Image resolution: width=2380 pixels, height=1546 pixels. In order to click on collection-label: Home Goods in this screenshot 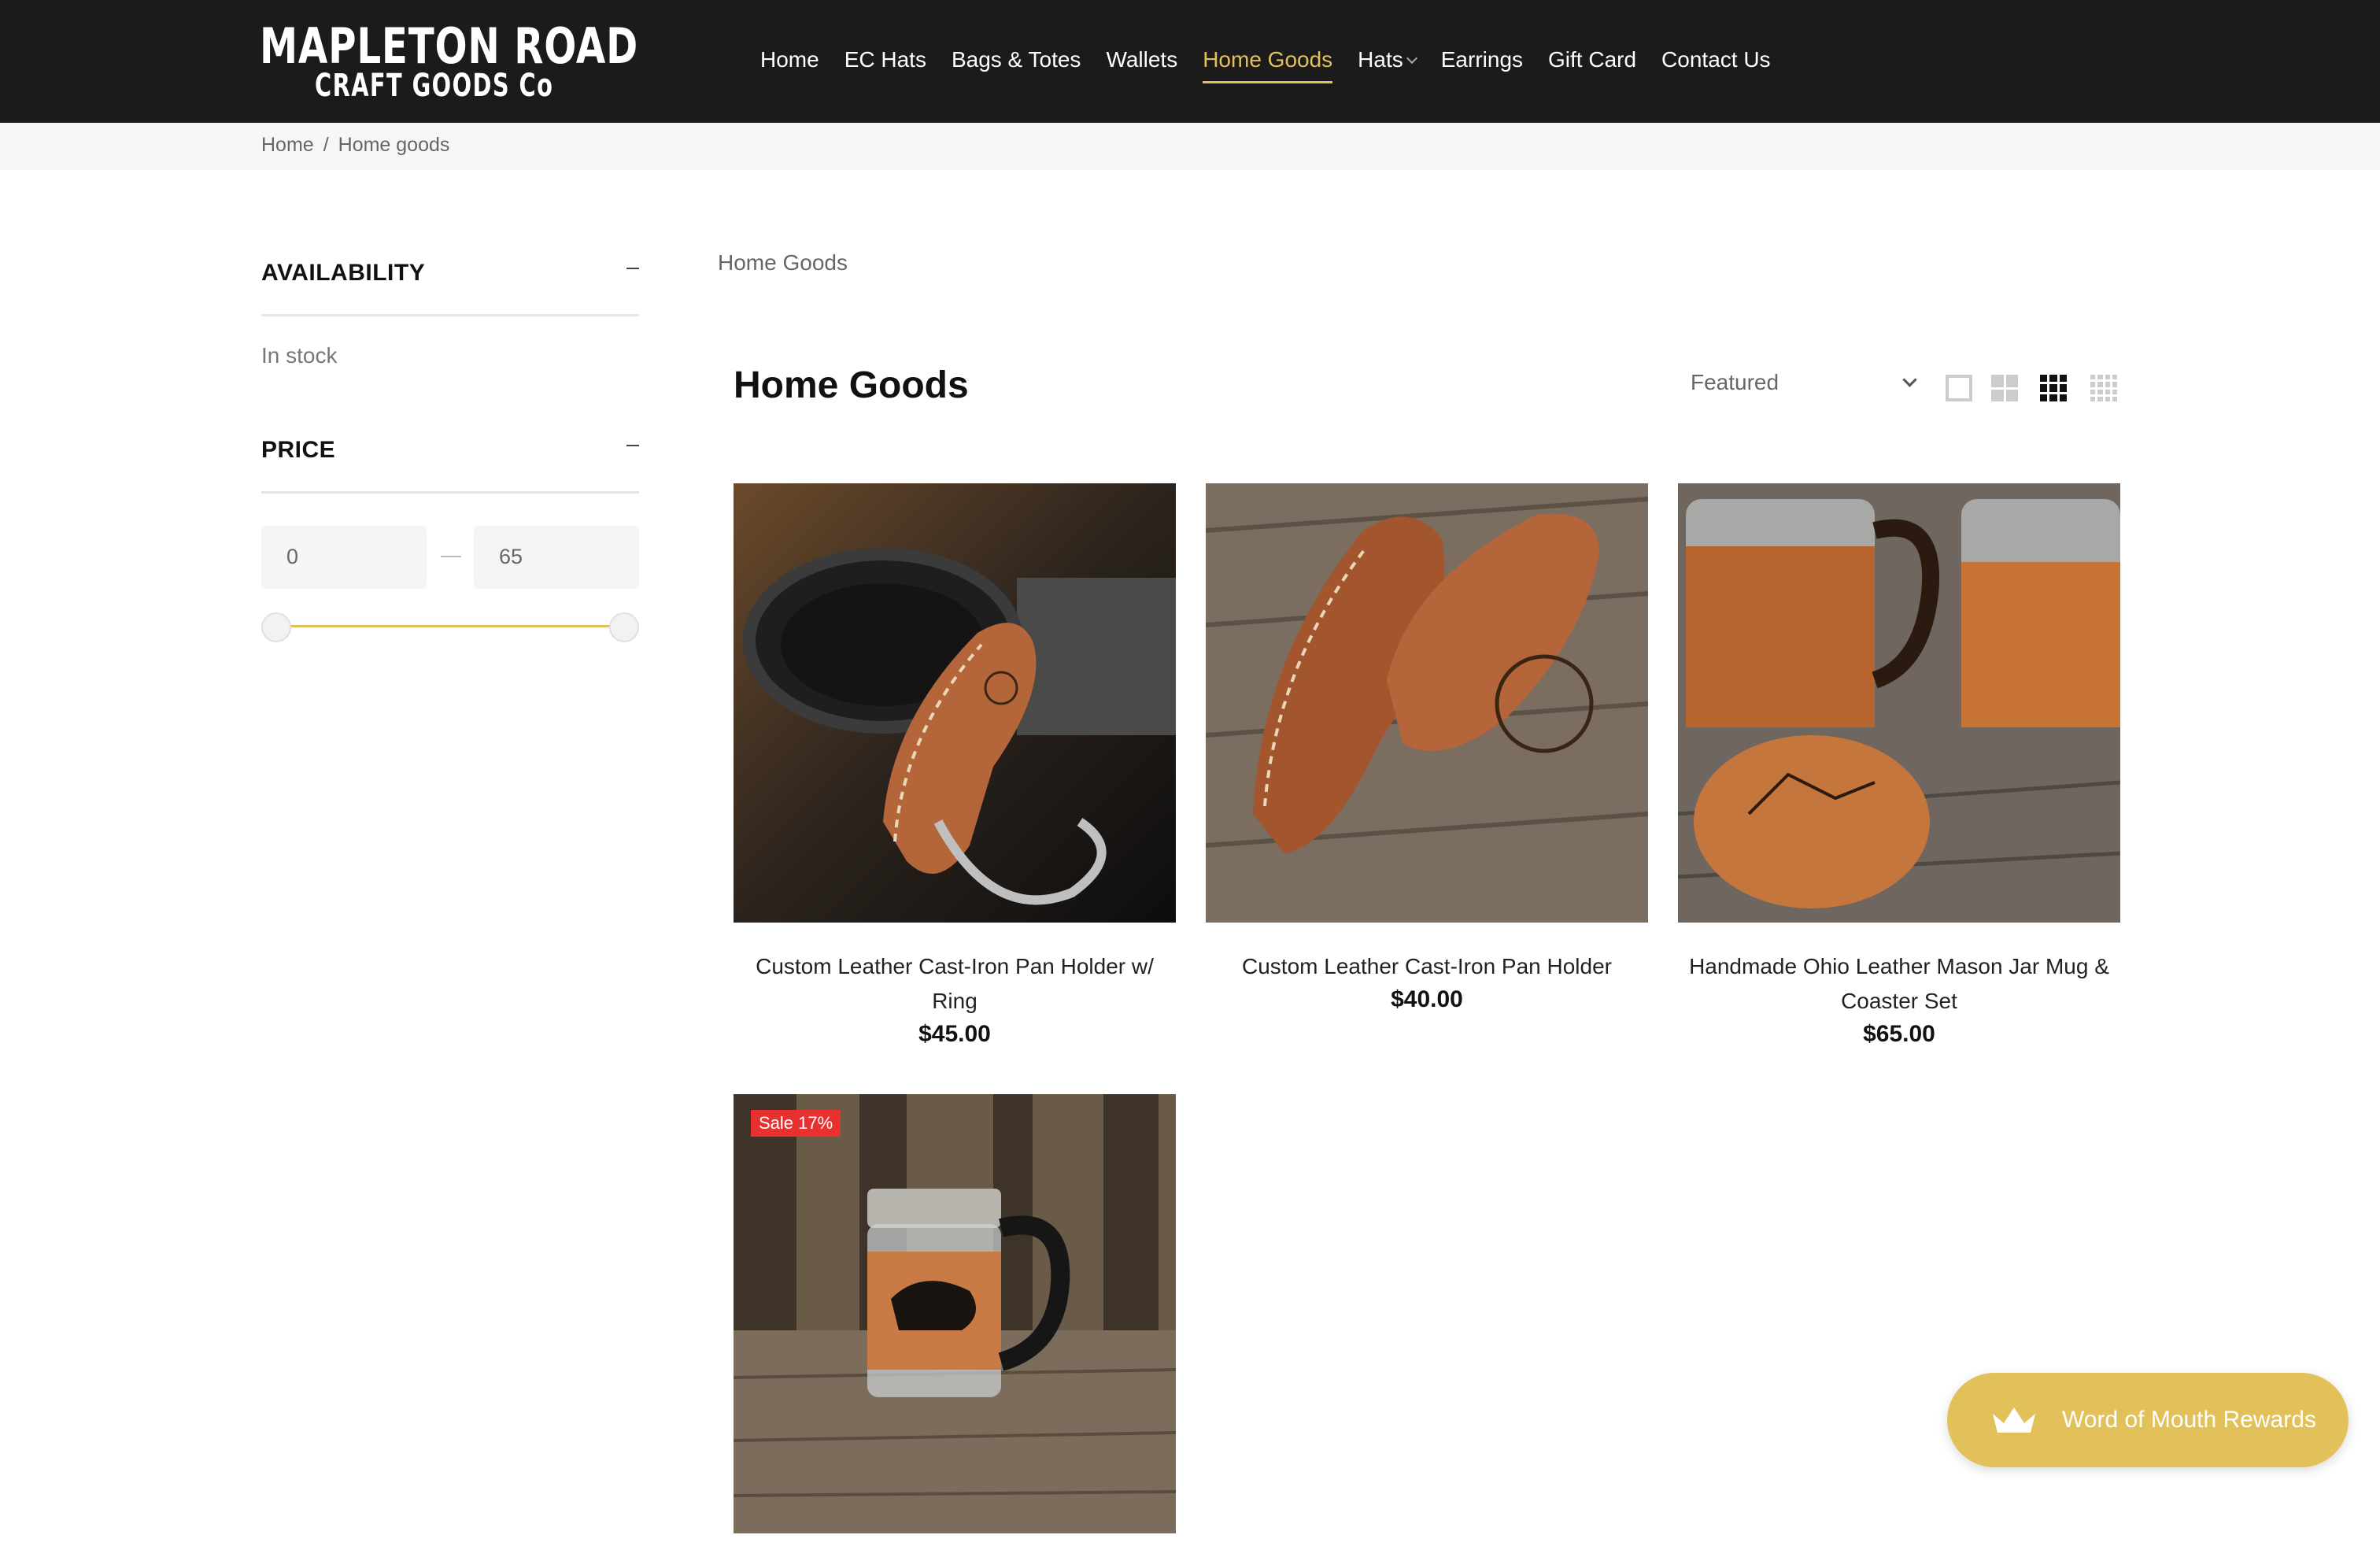, I will do `click(783, 262)`.